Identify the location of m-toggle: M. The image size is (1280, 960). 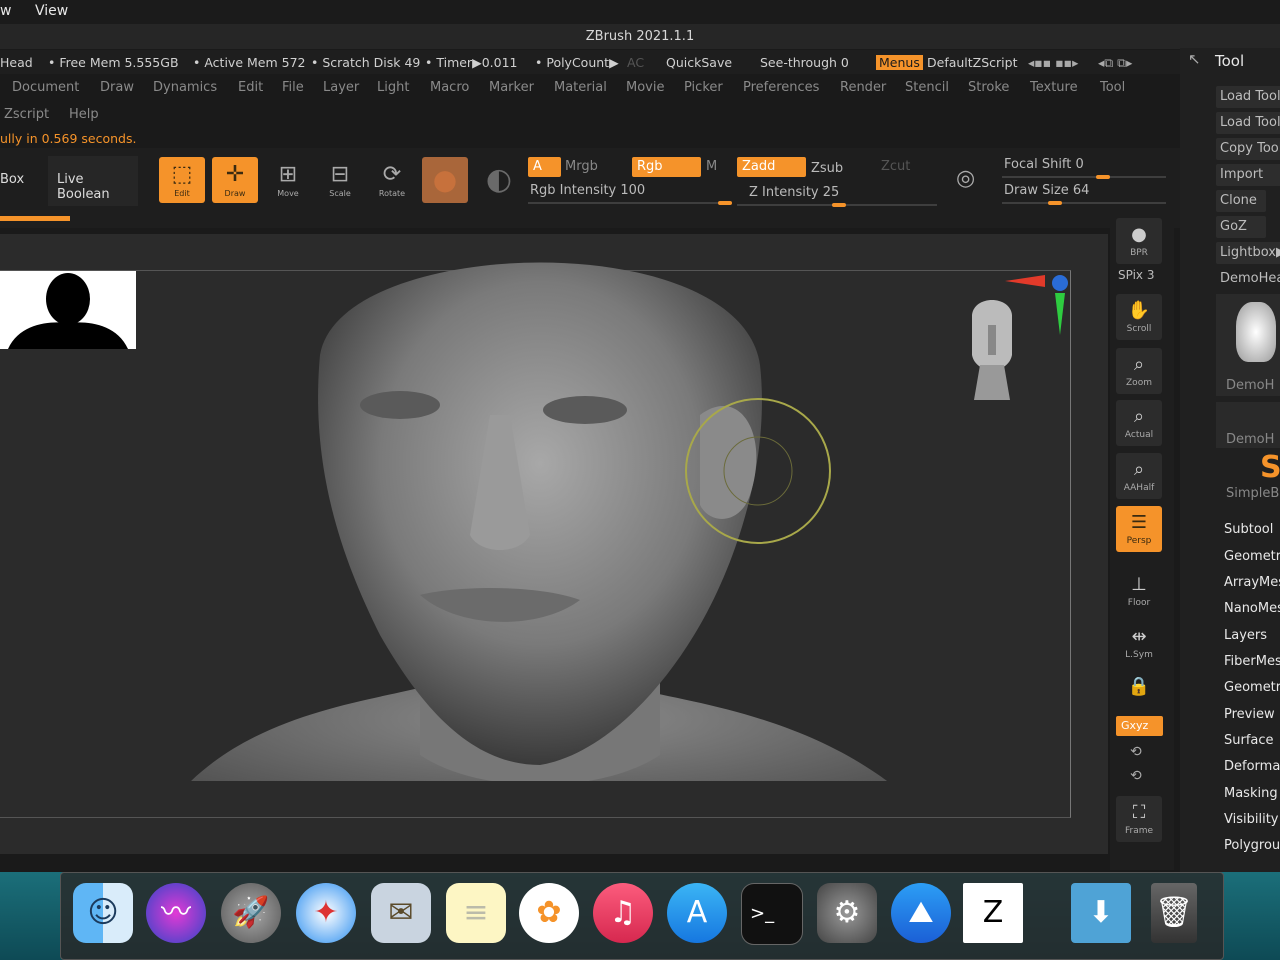
(711, 166).